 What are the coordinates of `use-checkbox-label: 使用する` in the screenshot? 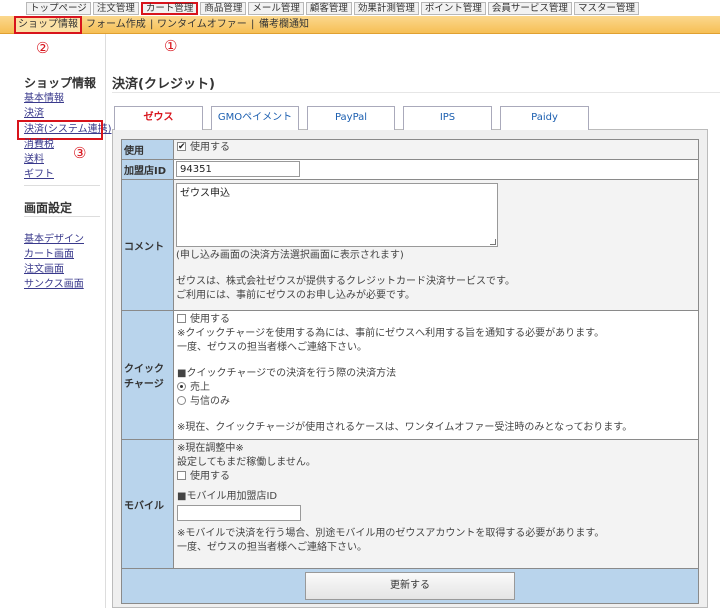 It's located at (210, 147).